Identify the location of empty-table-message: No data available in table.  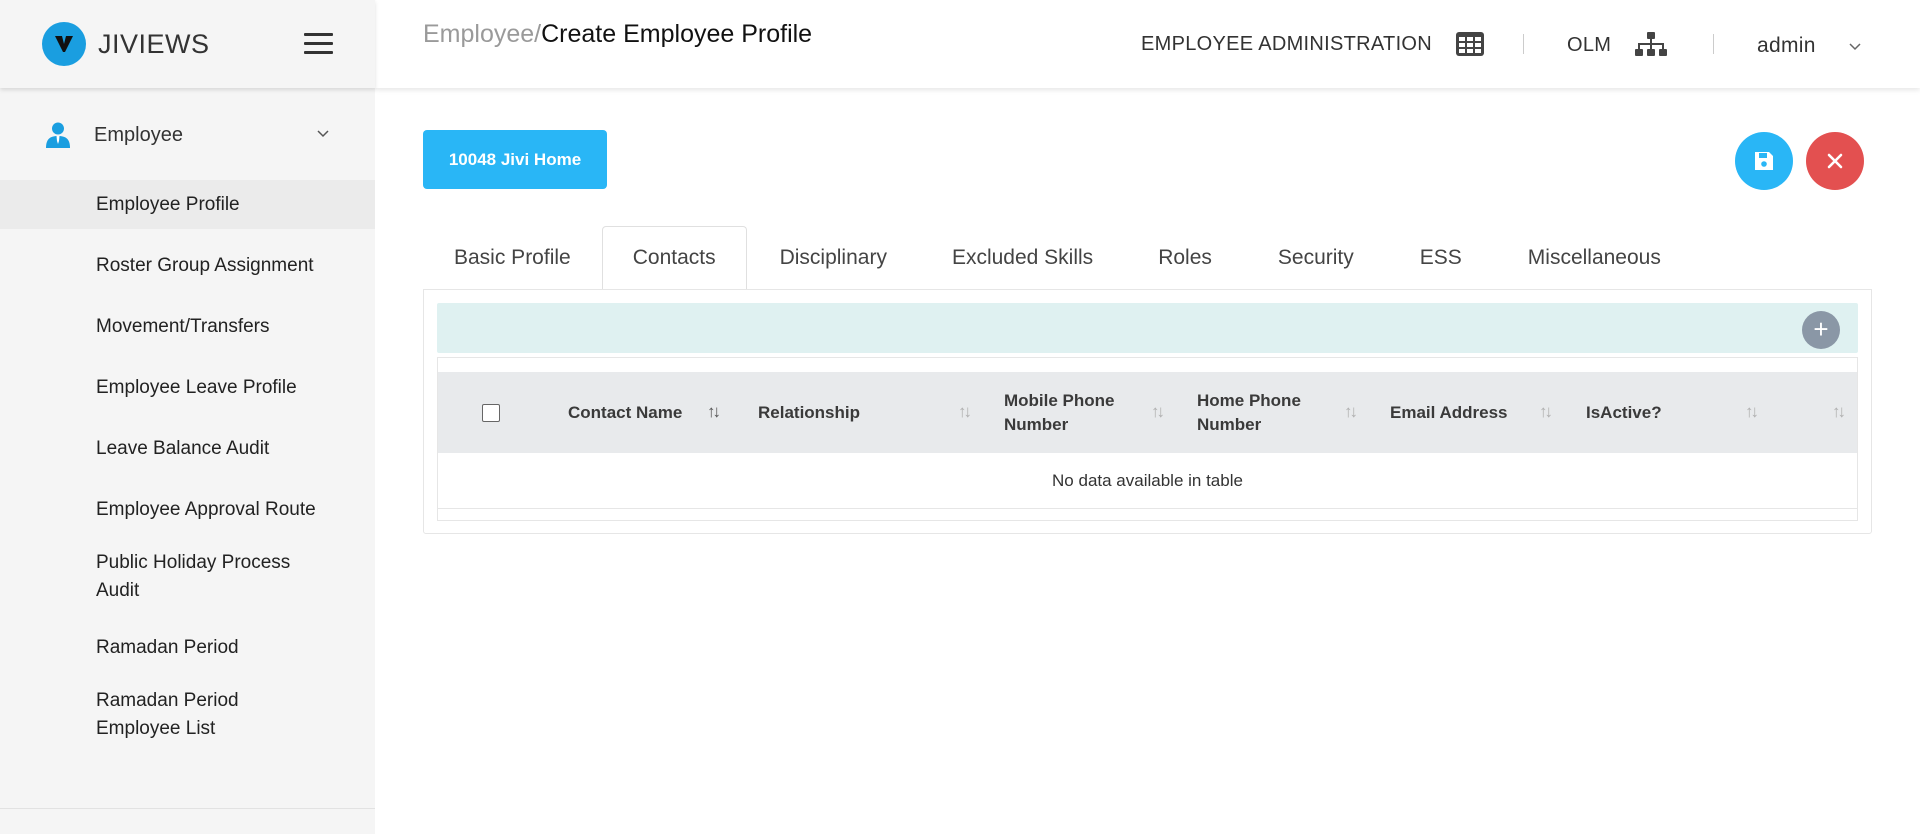
(1147, 481).